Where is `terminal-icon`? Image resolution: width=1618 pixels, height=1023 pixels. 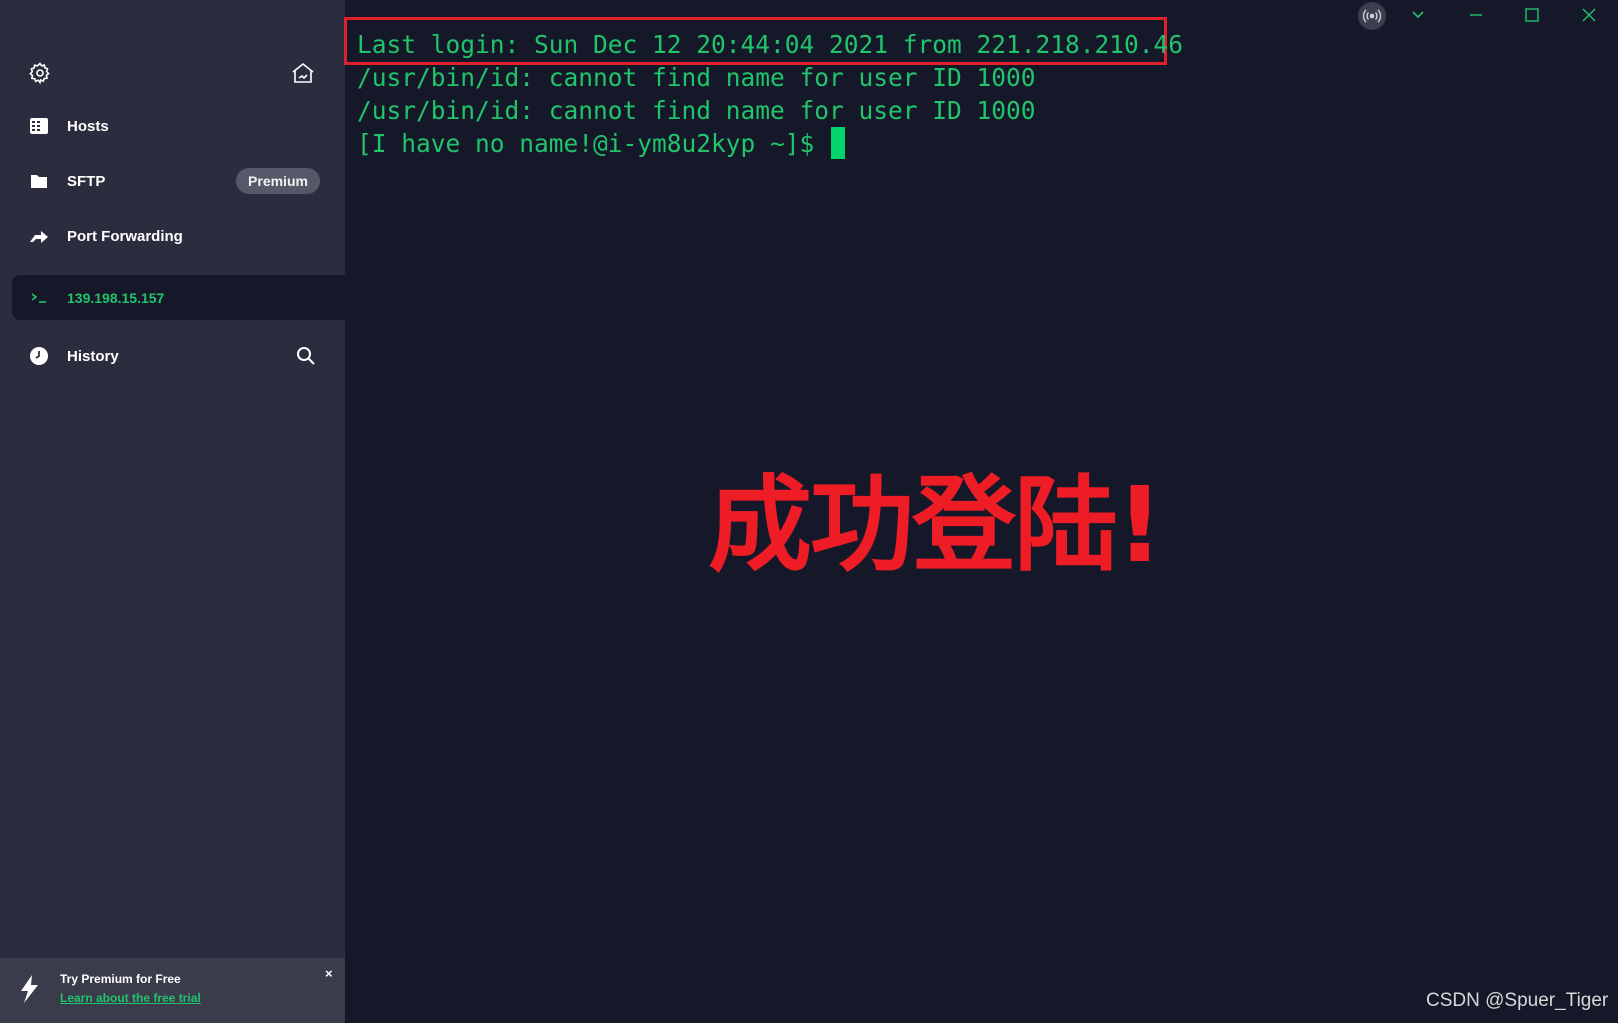
terminal-icon is located at coordinates (39, 297).